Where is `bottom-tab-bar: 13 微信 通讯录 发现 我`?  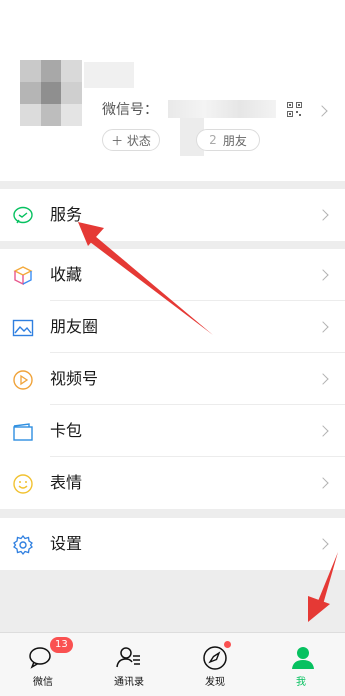 bottom-tab-bar: 13 微信 通讯录 发现 我 is located at coordinates (172, 664).